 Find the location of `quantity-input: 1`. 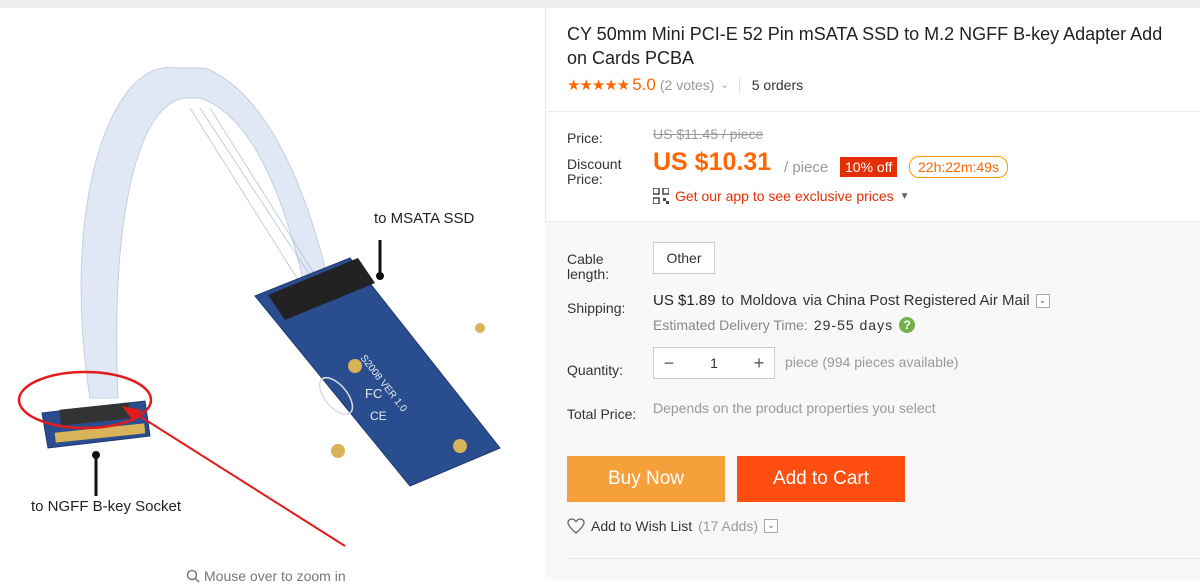

quantity-input: 1 is located at coordinates (714, 363).